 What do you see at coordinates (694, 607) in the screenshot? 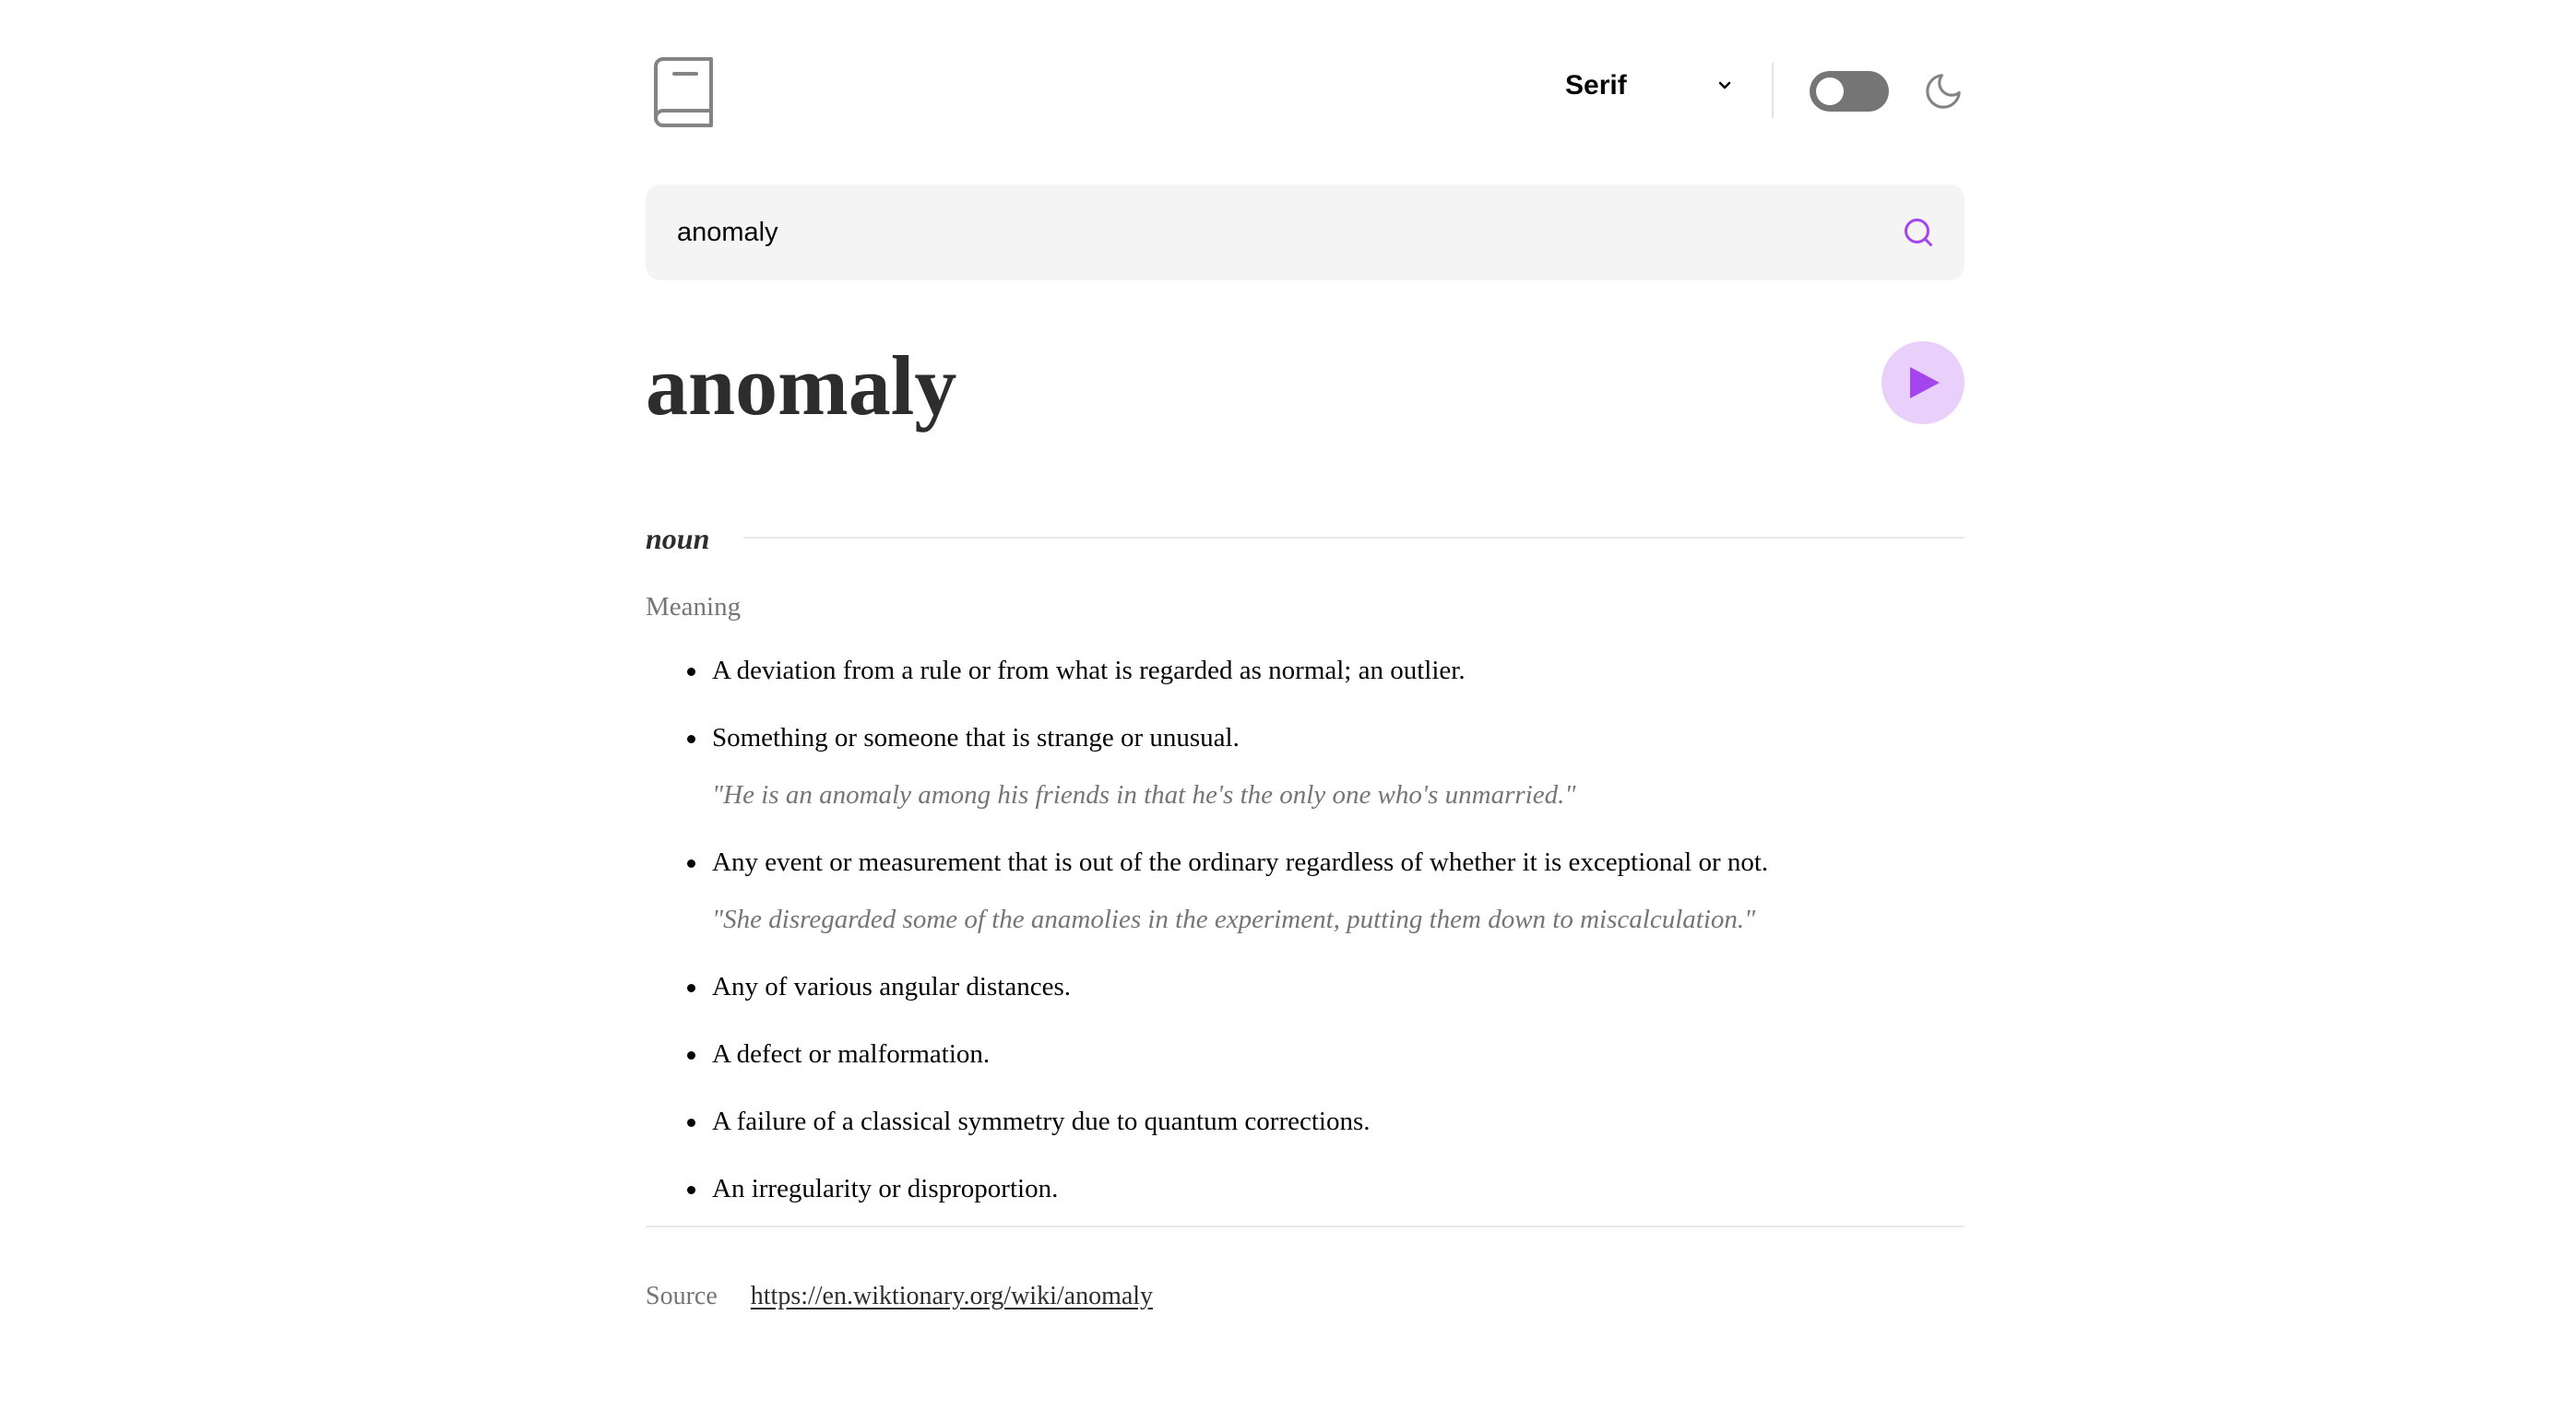
I see `meaning-heading: Meaning` at bounding box center [694, 607].